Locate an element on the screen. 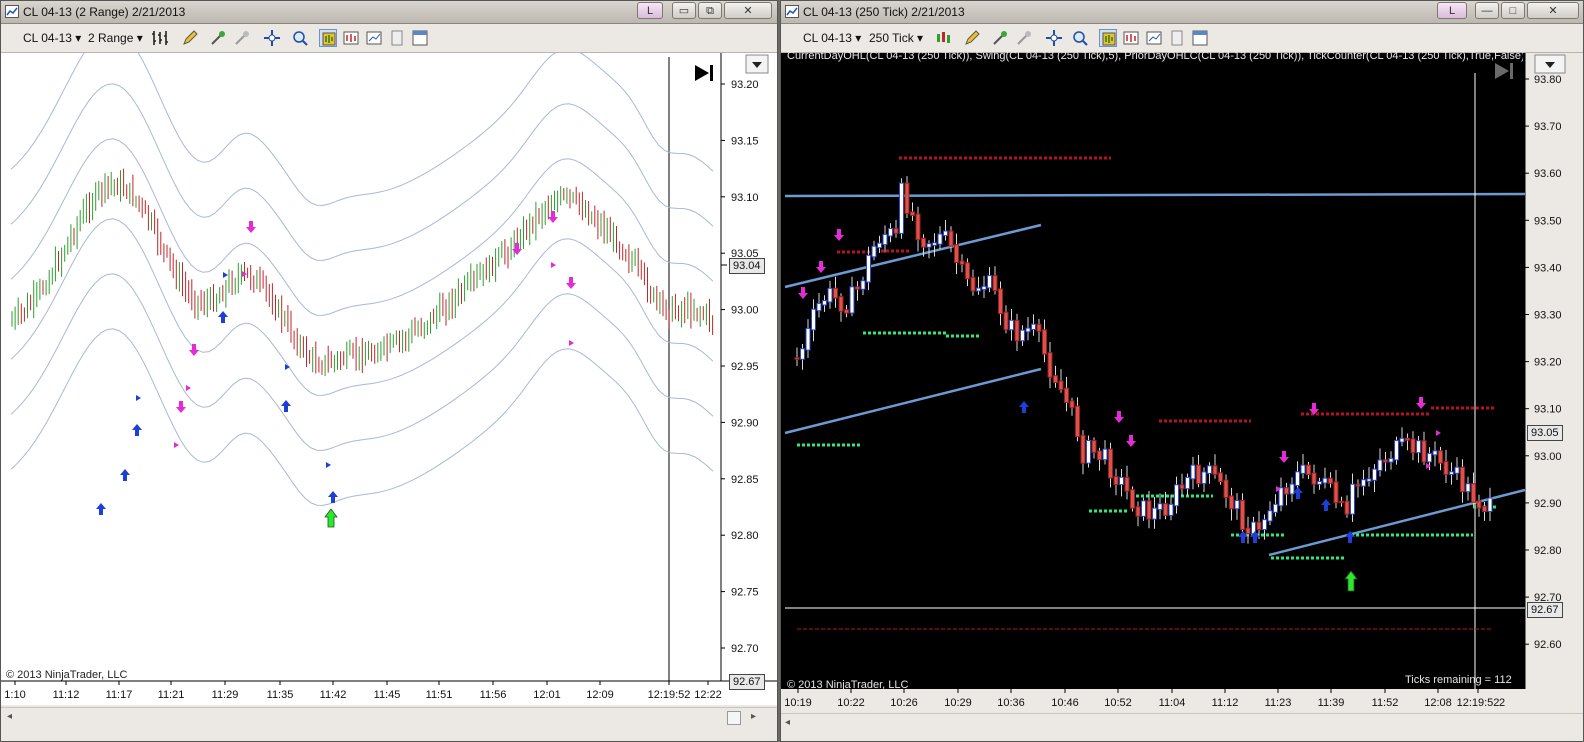 The height and width of the screenshot is (742, 1584). maximize-button: ⧉ is located at coordinates (710, 10).